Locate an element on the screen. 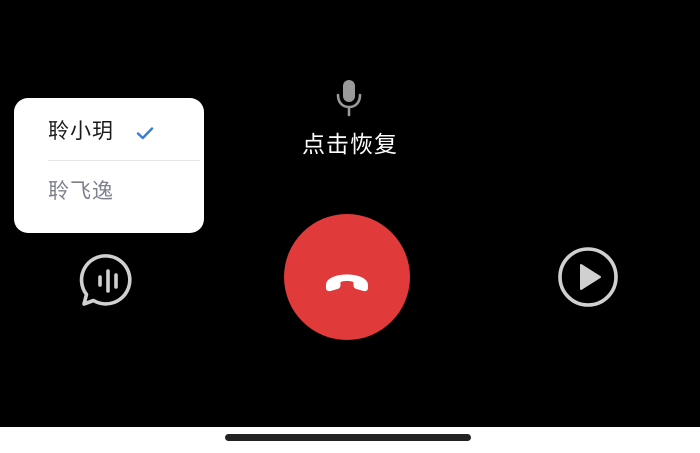 Image resolution: width=700 pixels, height=453 pixels. check-icon is located at coordinates (145, 133).